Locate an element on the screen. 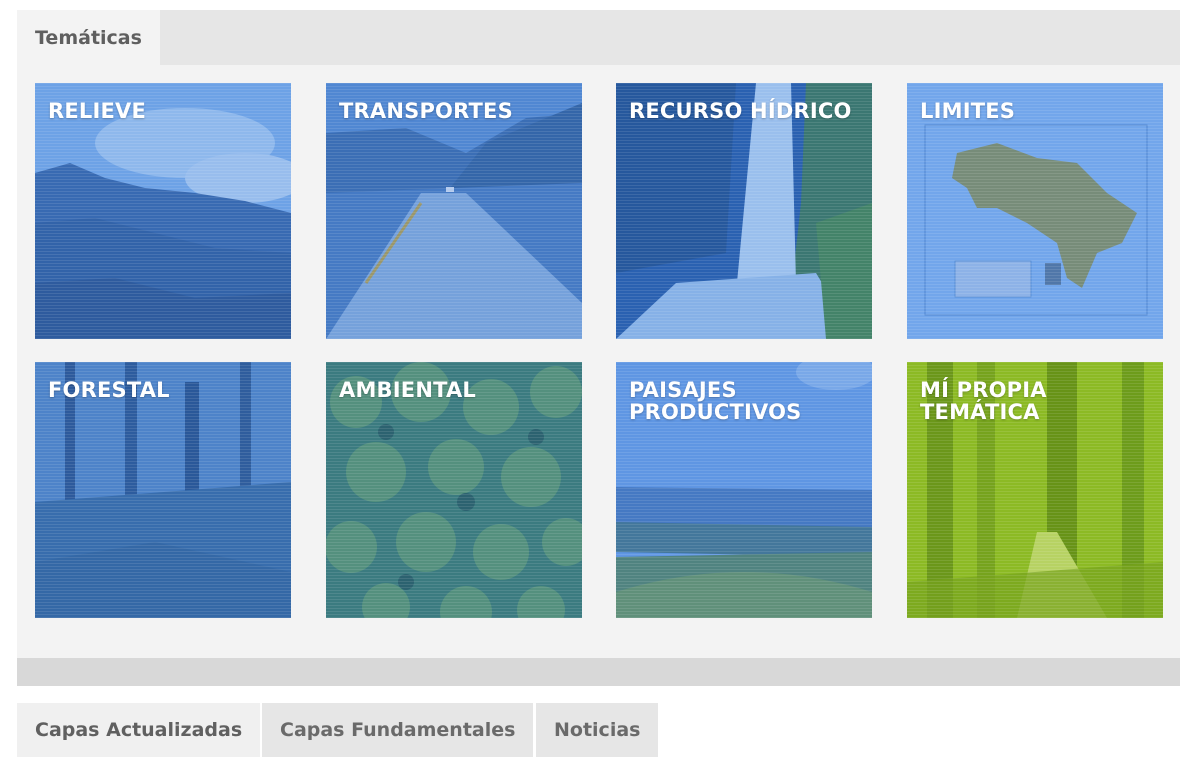 The height and width of the screenshot is (757, 1180). tile-title: TRANSPORTES is located at coordinates (426, 111).